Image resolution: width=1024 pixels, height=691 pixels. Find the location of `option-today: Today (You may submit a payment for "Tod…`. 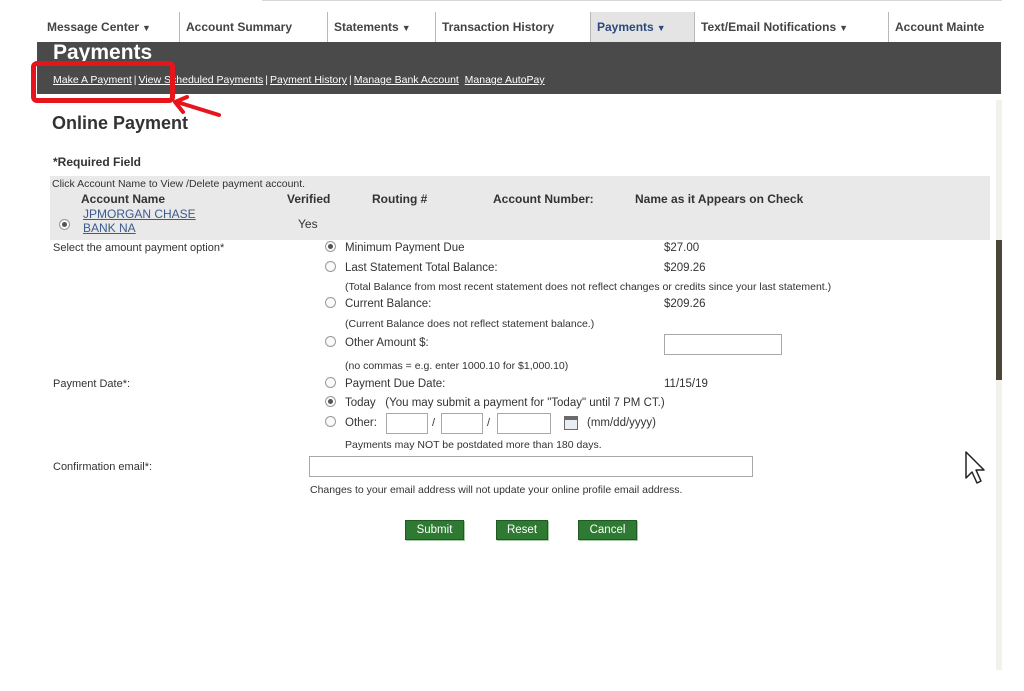

option-today: Today (You may submit a payment for "Tod… is located at coordinates (495, 402).